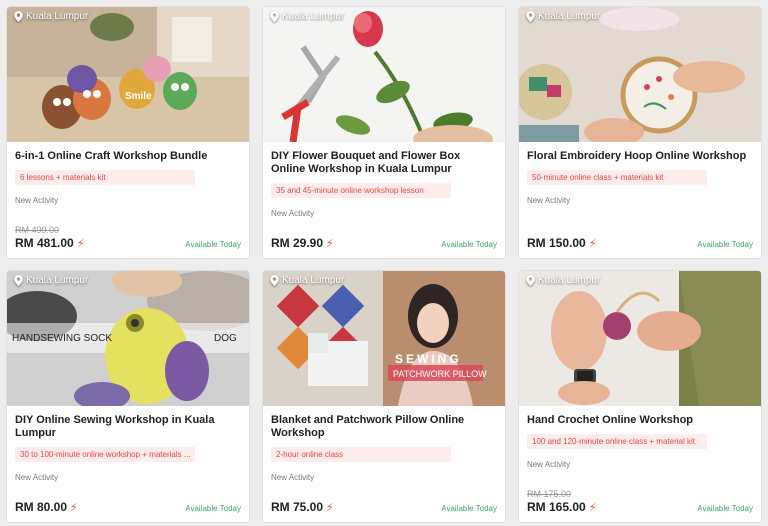  I want to click on current-price: RM 80.00 ⚡, so click(46, 507).